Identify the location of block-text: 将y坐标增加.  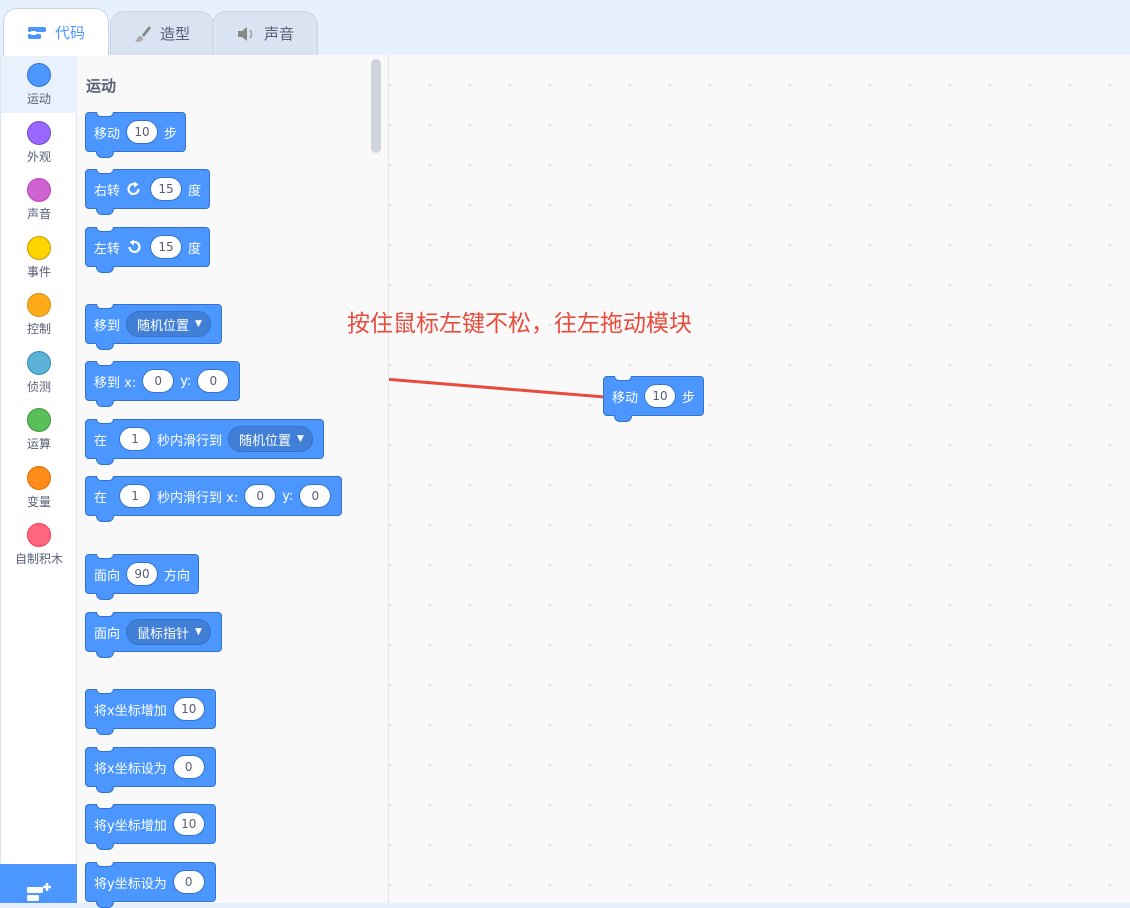
(130, 826).